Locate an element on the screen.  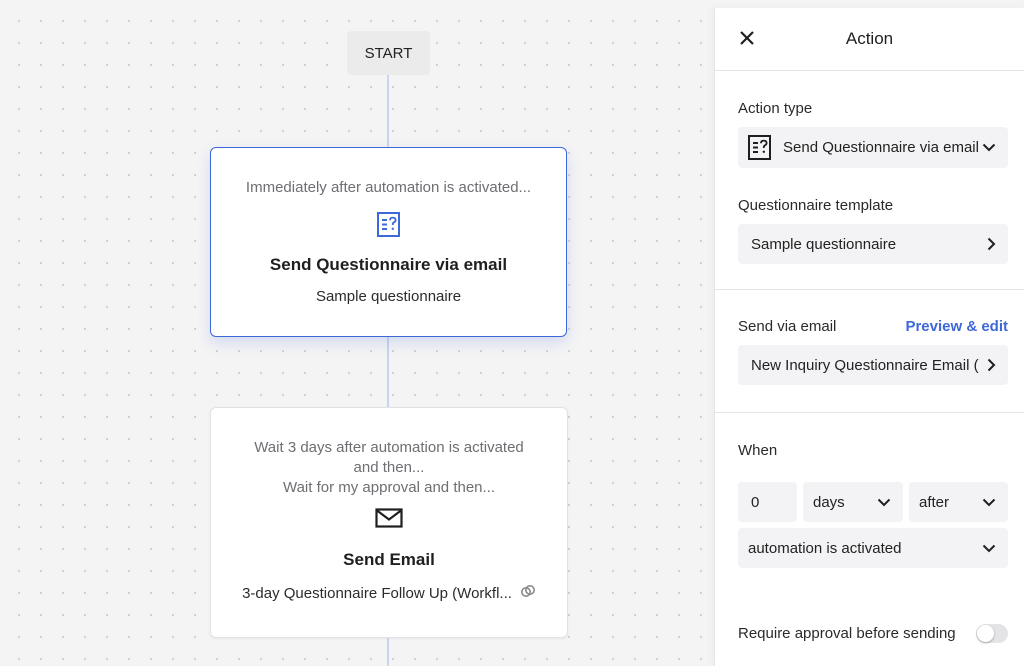
action-type-select: Send Questionnaire via email is located at coordinates (873, 147).